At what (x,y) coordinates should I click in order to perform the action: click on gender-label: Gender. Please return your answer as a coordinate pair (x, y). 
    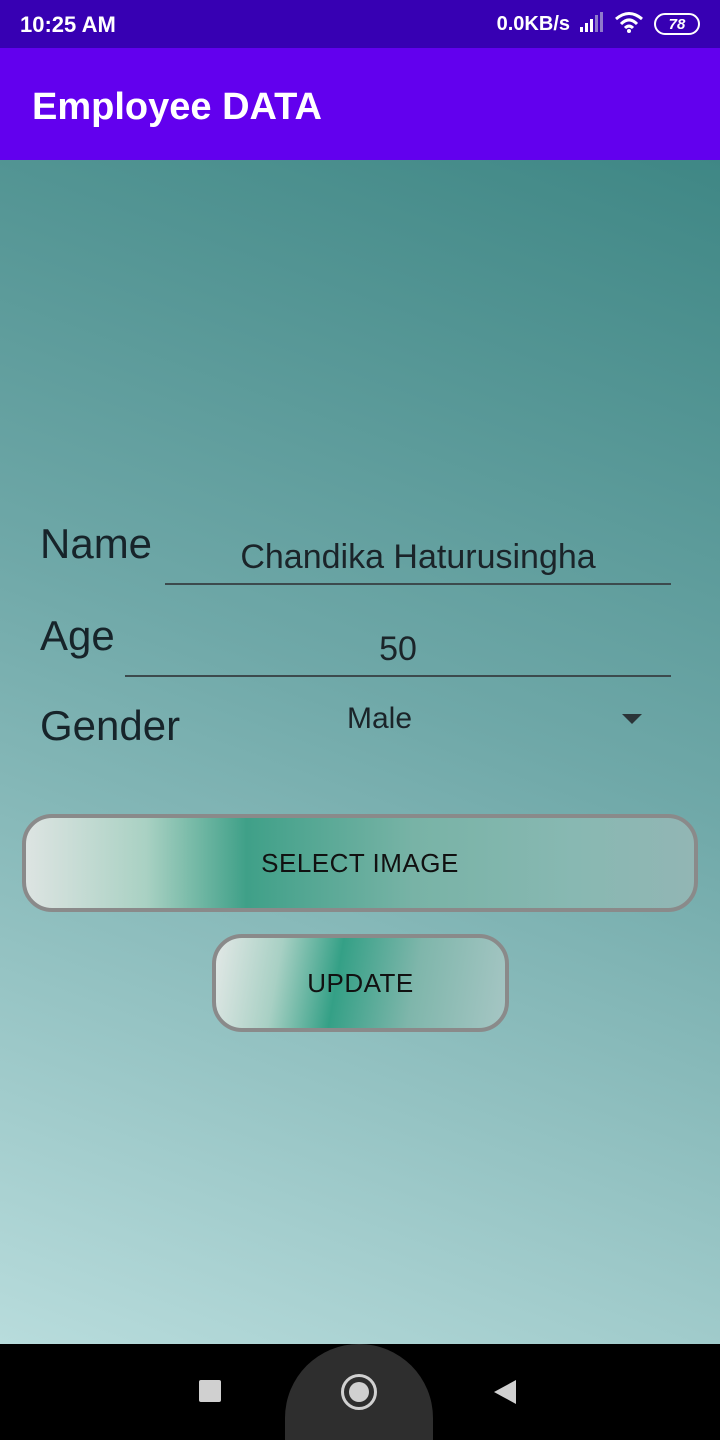
    Looking at the image, I should click on (110, 725).